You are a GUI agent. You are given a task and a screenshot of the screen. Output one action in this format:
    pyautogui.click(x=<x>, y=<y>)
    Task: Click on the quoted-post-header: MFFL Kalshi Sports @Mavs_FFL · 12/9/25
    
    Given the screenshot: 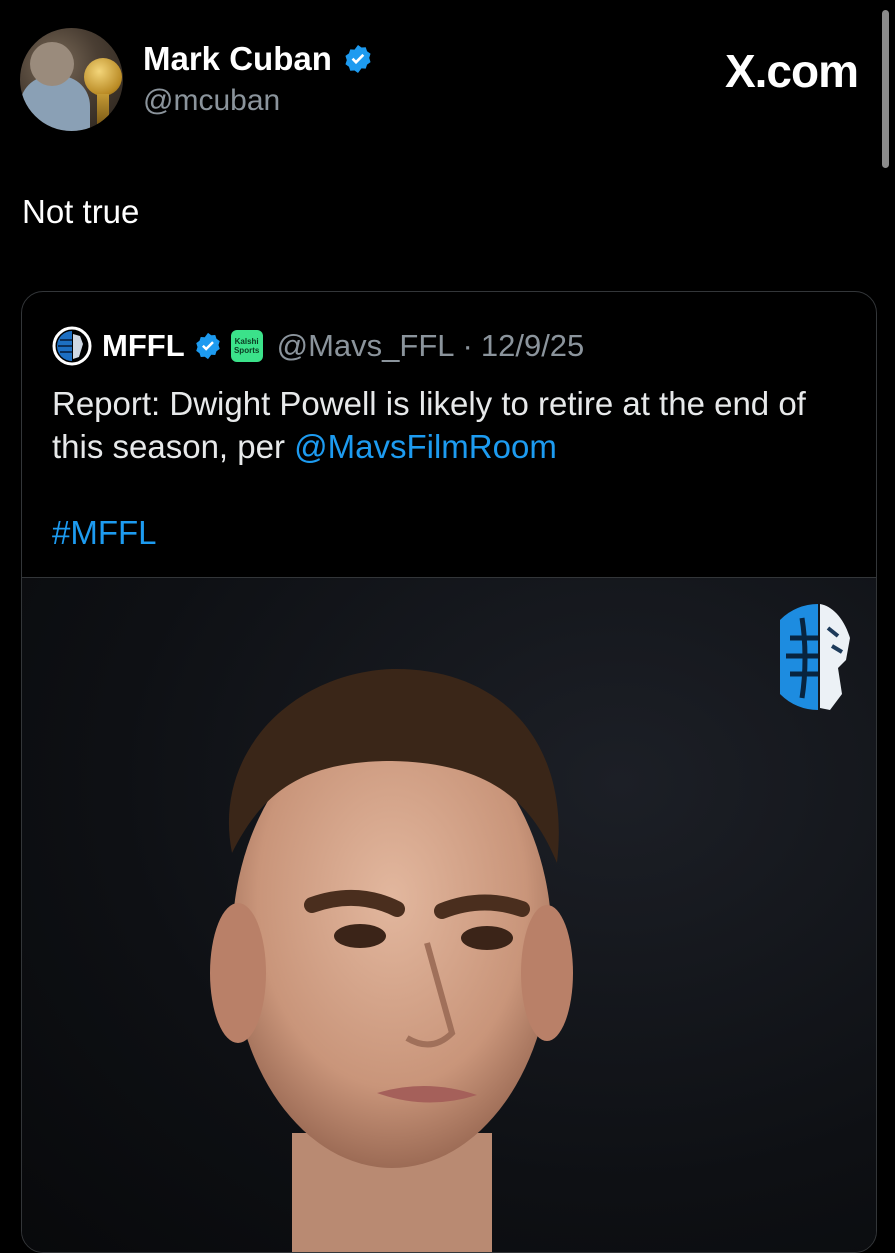 What is the action you would take?
    pyautogui.click(x=318, y=346)
    